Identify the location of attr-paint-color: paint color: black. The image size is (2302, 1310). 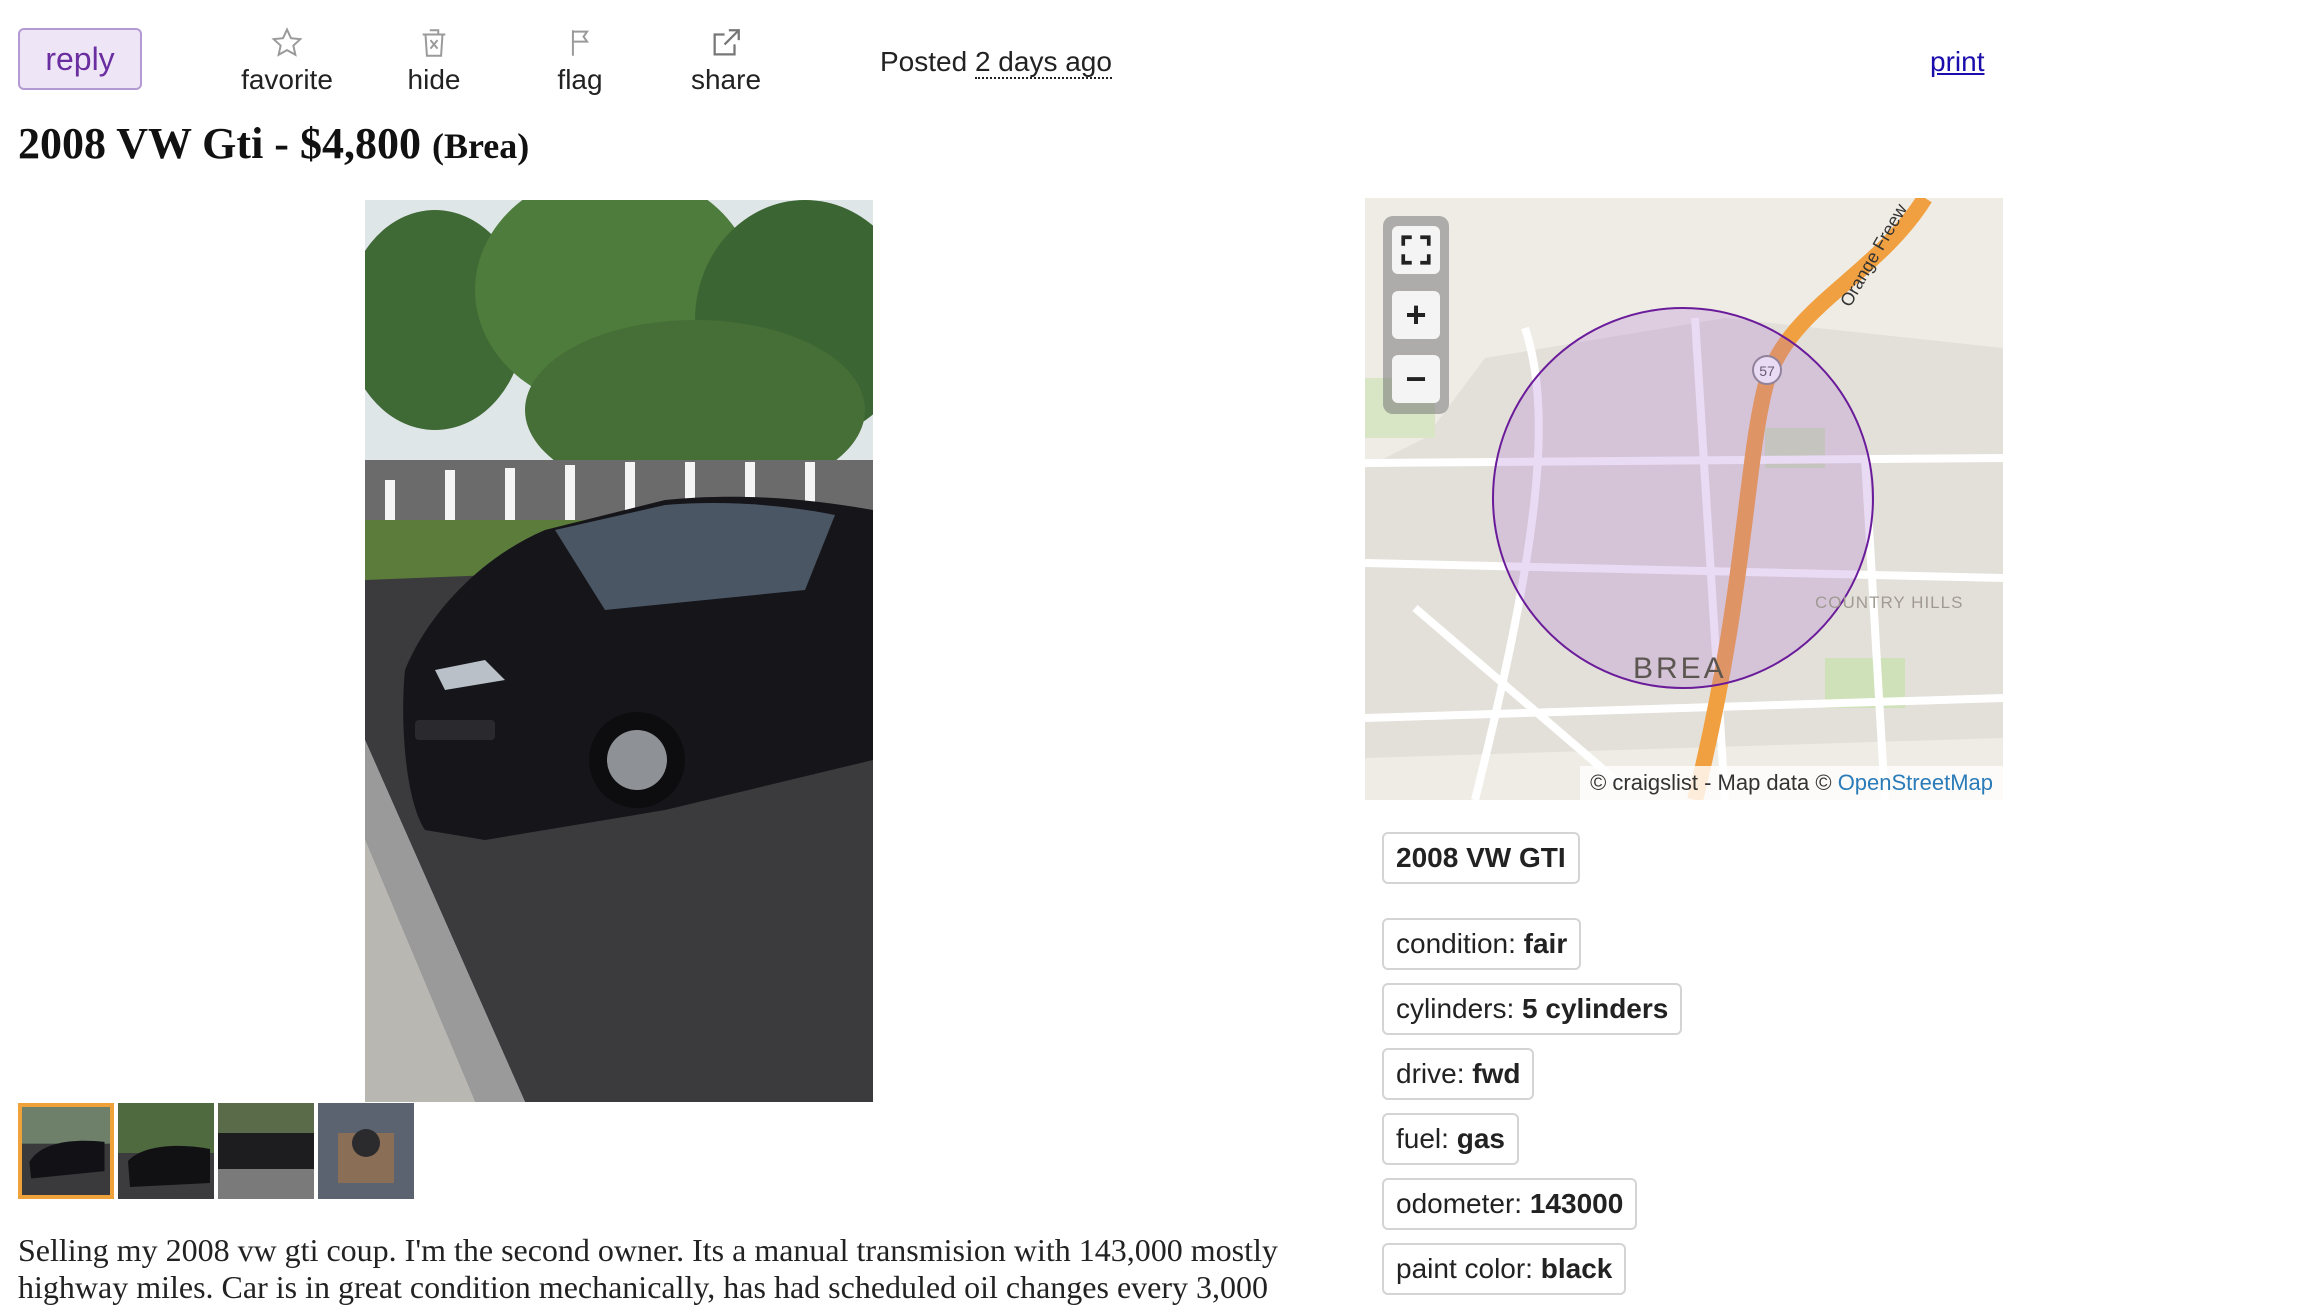
(1504, 1269).